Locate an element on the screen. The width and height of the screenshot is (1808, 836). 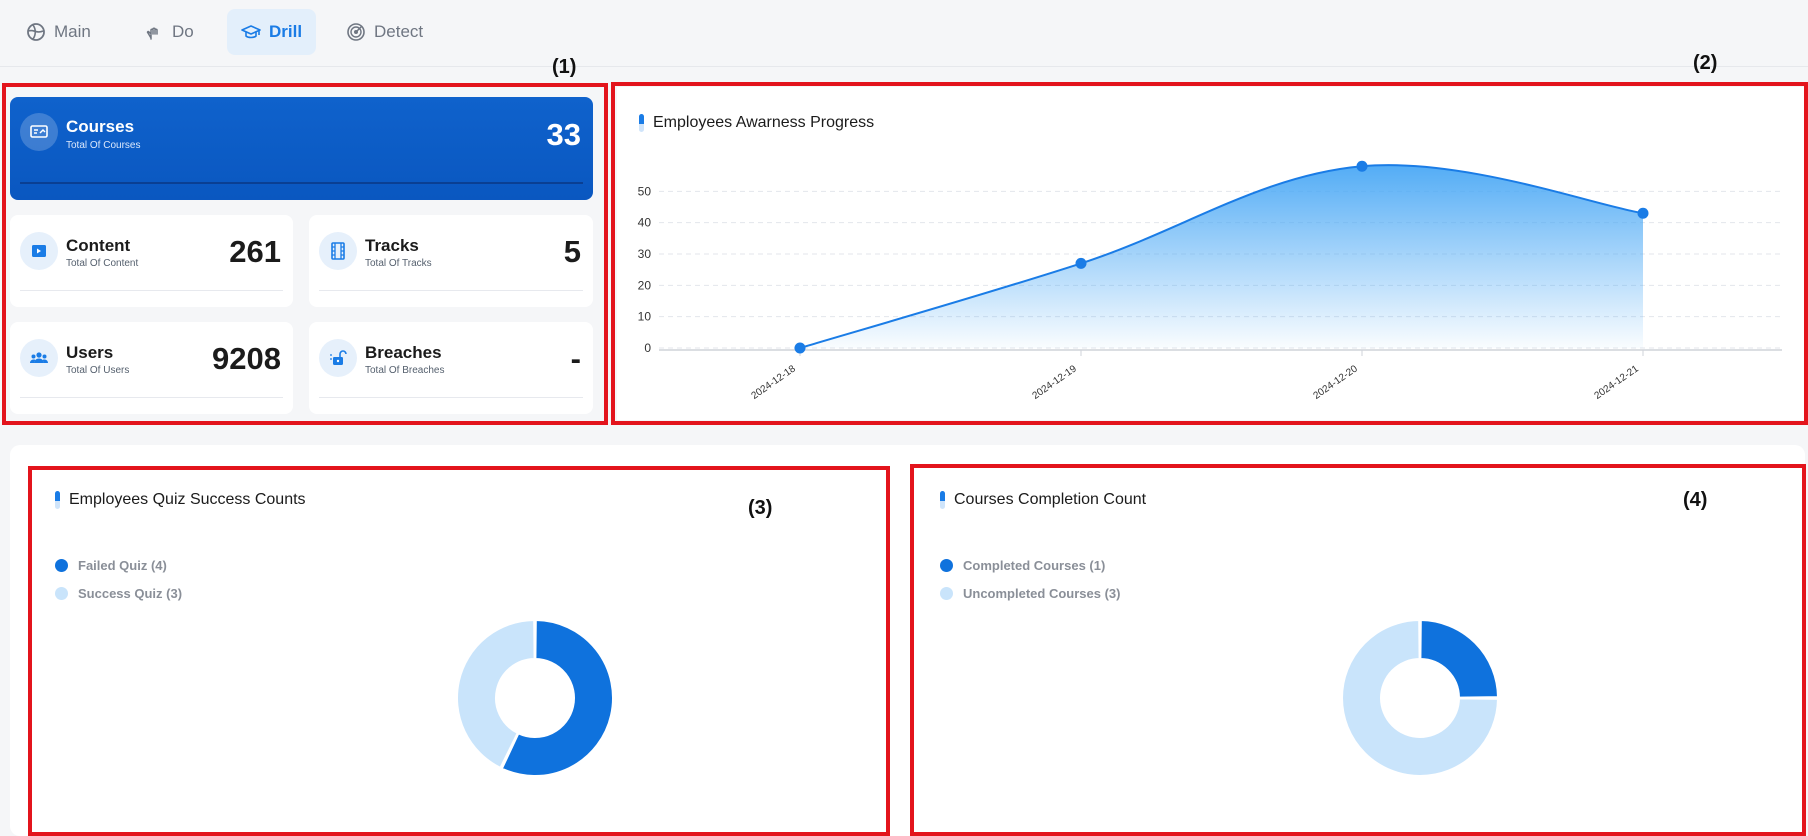
nav-divider is located at coordinates (904, 66).